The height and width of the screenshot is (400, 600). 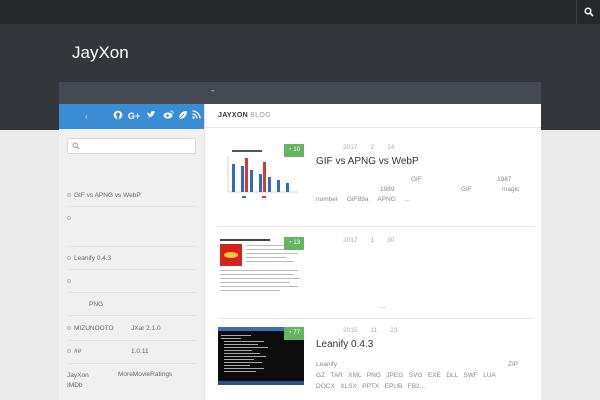 I want to click on comment-author: ##, so click(x=78, y=351).